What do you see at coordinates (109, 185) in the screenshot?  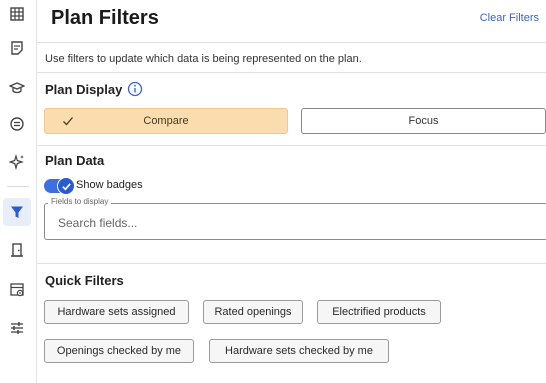 I see `show-badges-label: Show badges` at bounding box center [109, 185].